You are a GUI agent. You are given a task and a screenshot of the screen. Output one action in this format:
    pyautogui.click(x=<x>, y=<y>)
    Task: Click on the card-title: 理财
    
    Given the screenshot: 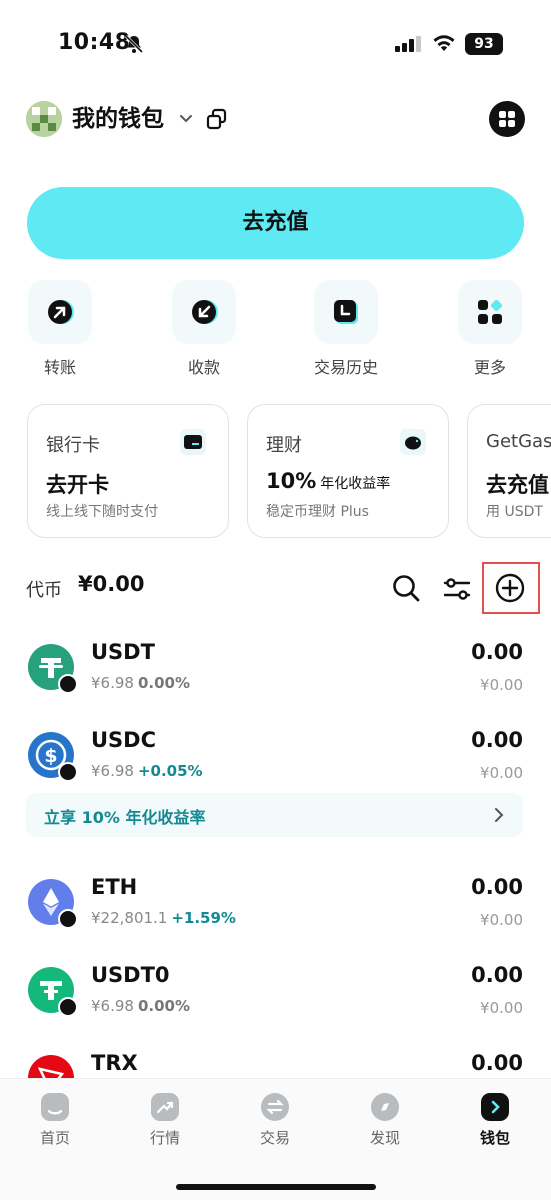 What is the action you would take?
    pyautogui.click(x=284, y=445)
    